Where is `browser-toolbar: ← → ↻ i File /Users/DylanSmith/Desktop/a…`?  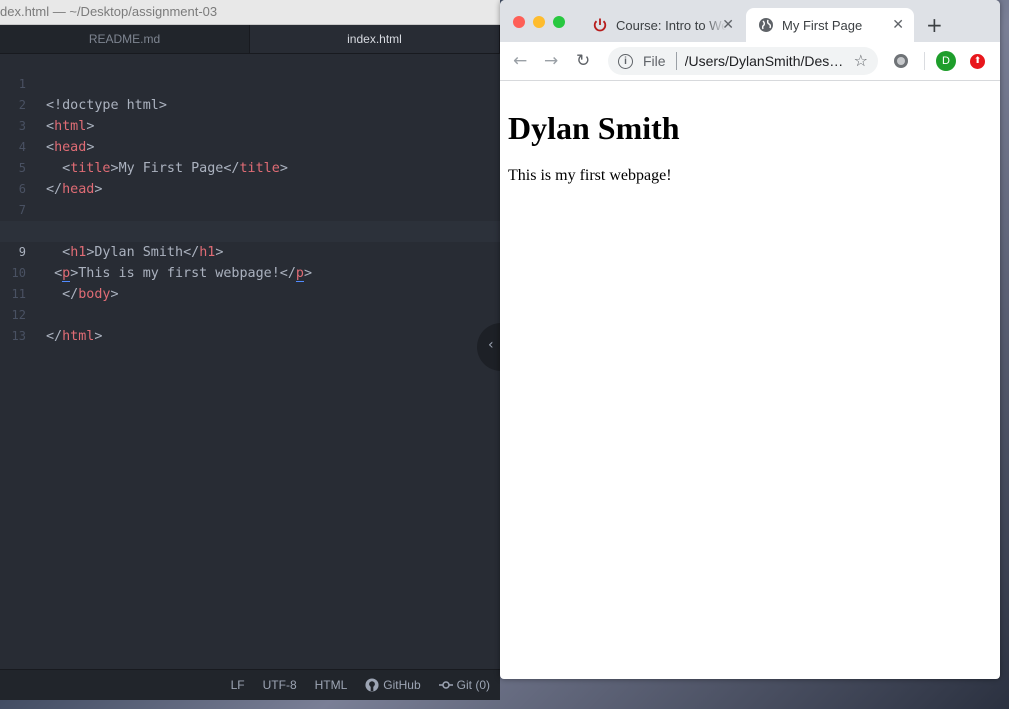
browser-toolbar: ← → ↻ i File /Users/DylanSmith/Desktop/a… is located at coordinates (750, 61).